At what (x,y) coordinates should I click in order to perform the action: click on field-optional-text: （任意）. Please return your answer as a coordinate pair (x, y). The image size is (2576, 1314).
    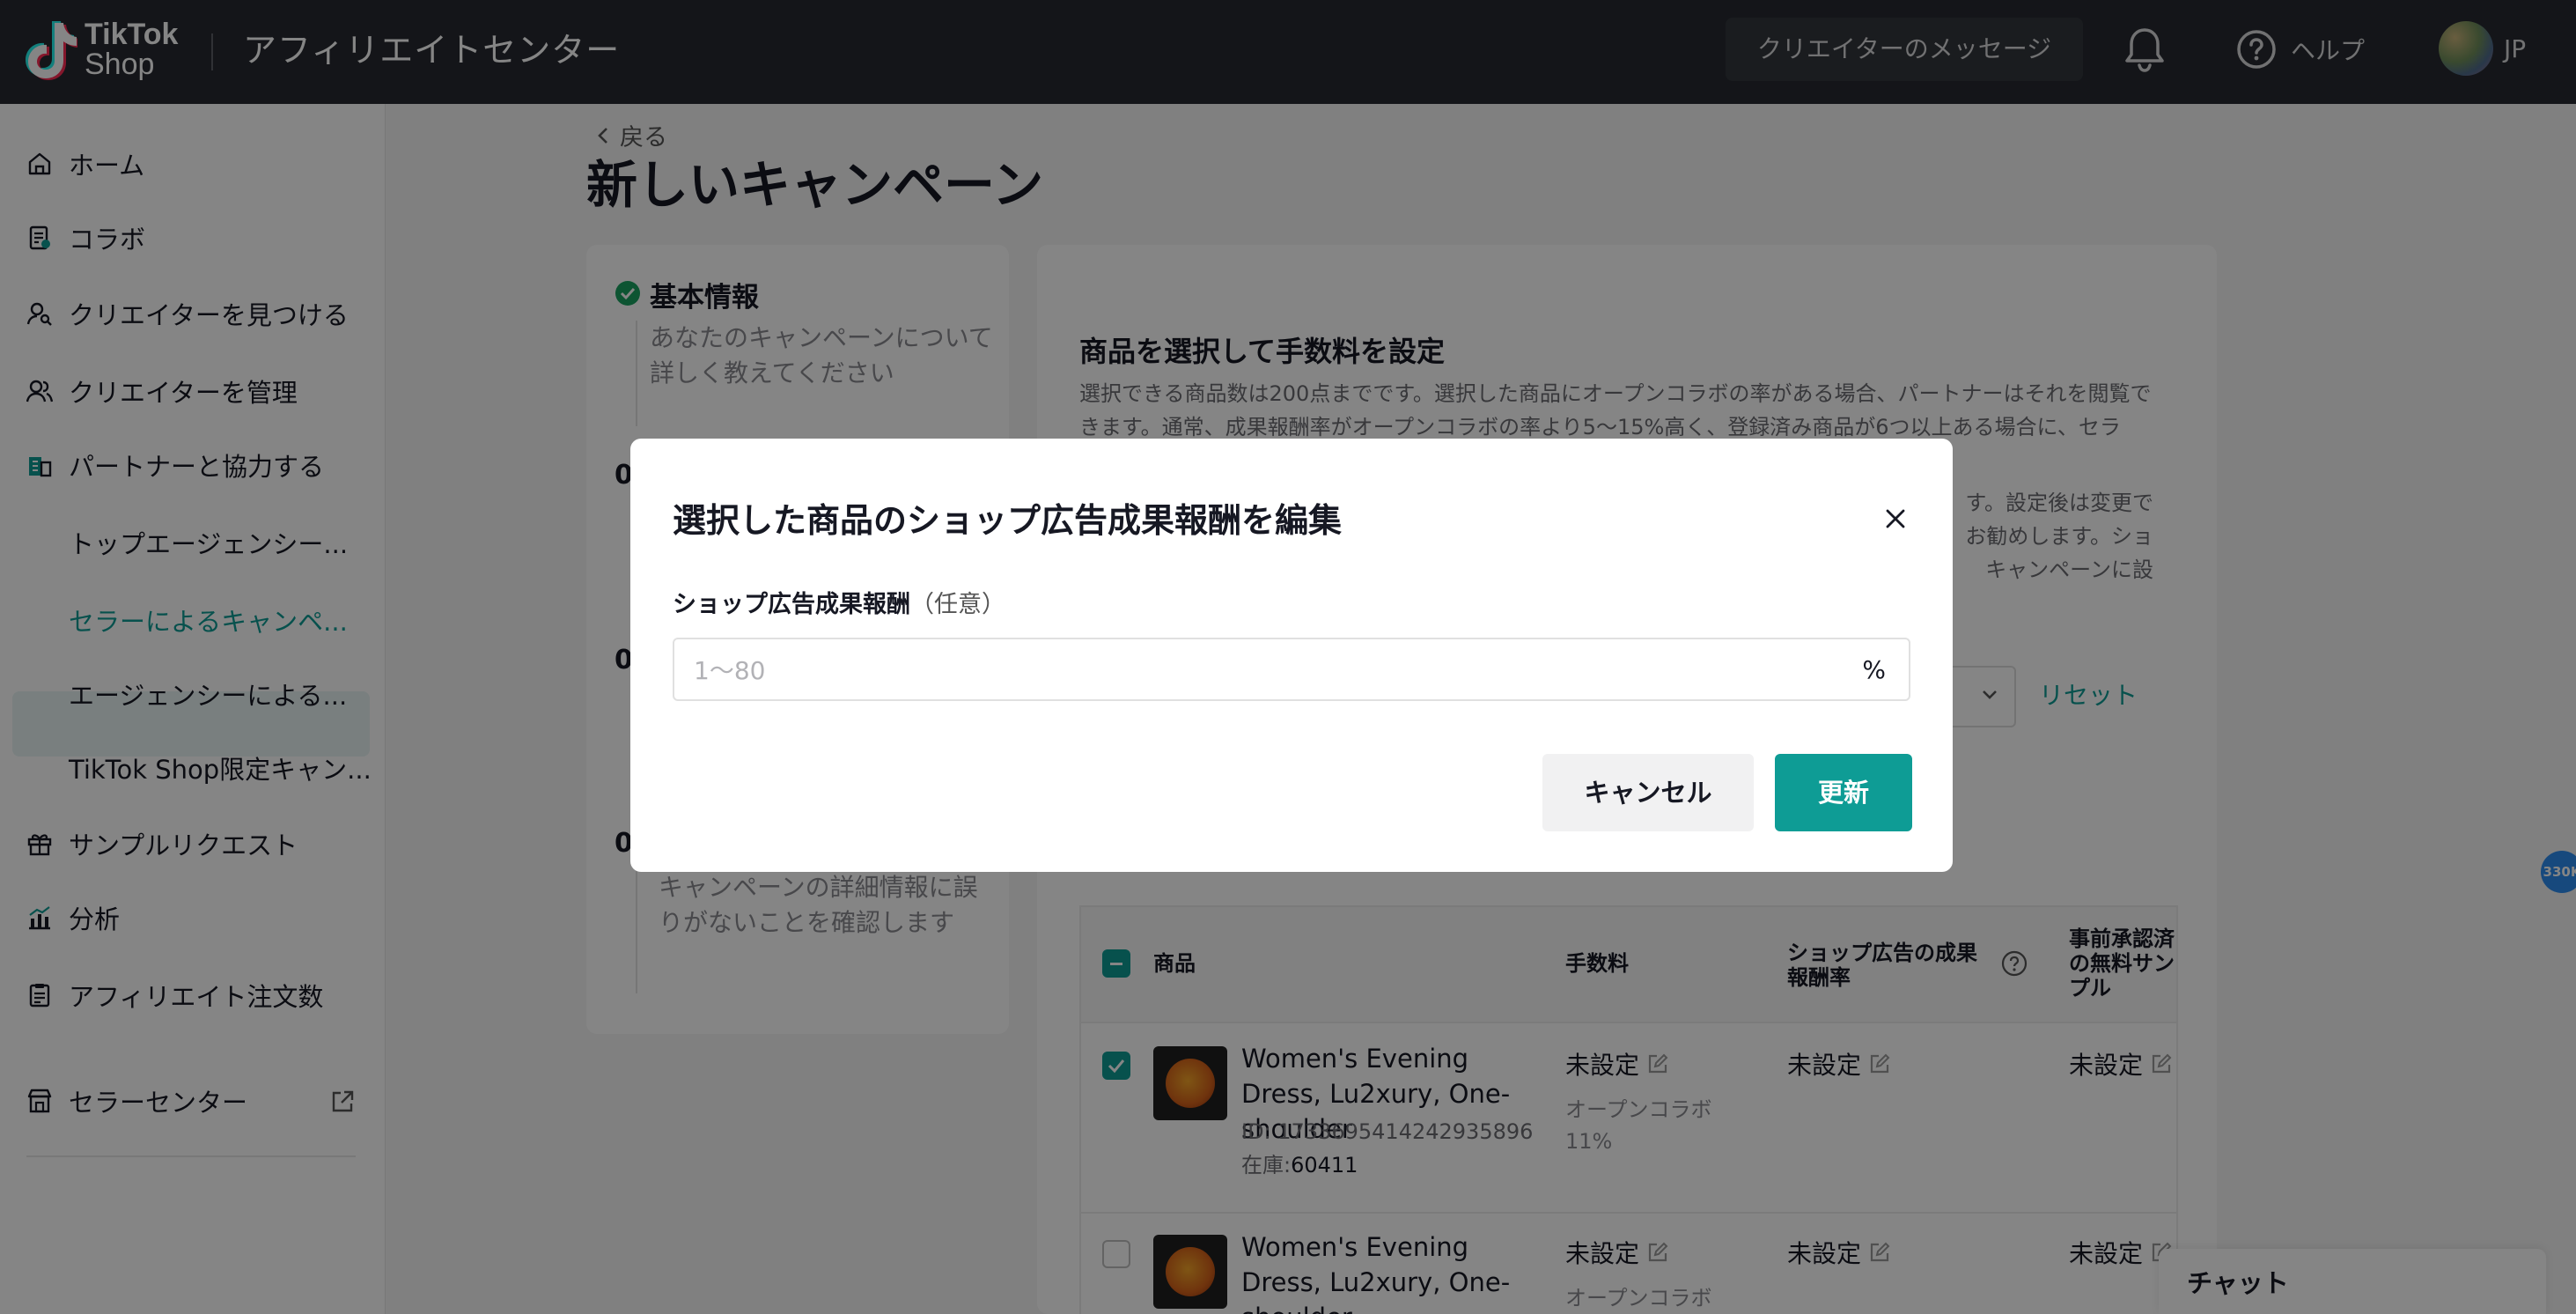
    Looking at the image, I should click on (958, 604).